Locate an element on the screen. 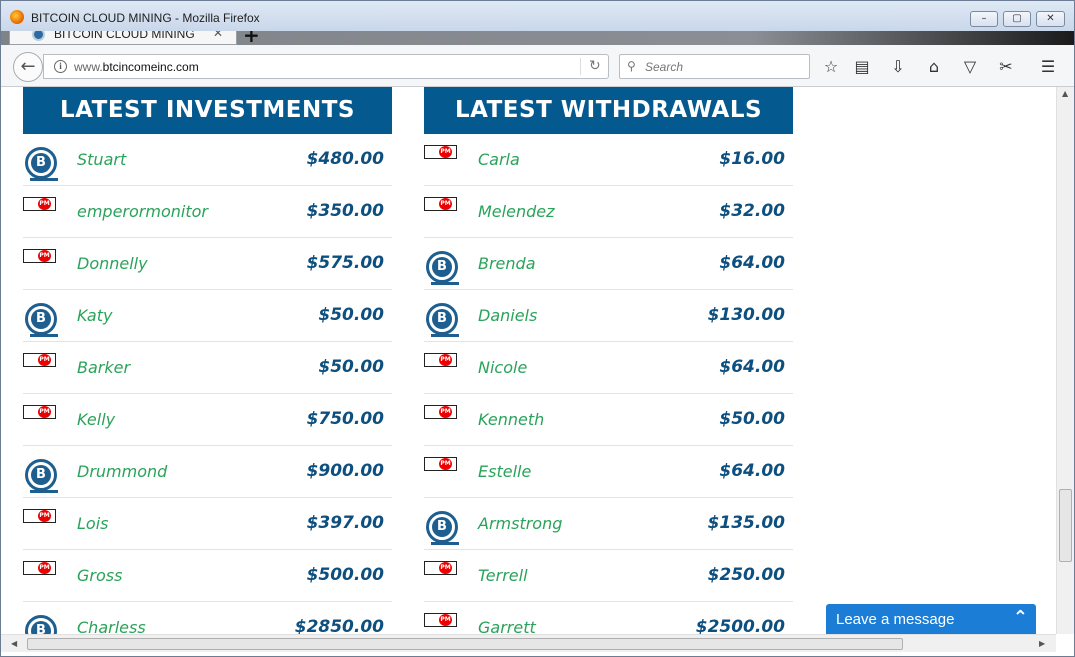 The width and height of the screenshot is (1075, 657). vertical-scroll-thumb is located at coordinates (1065, 525).